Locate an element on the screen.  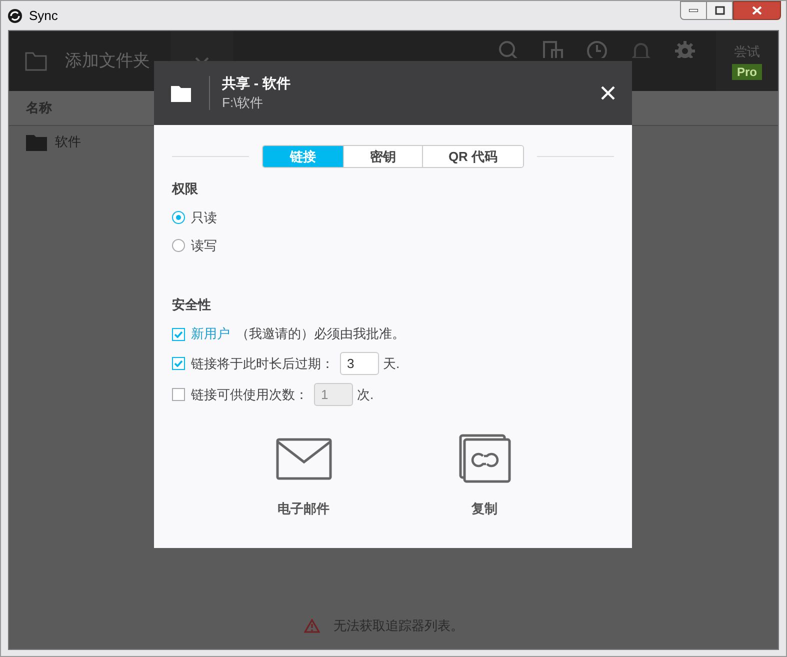
unit-label: 次. is located at coordinates (365, 395).